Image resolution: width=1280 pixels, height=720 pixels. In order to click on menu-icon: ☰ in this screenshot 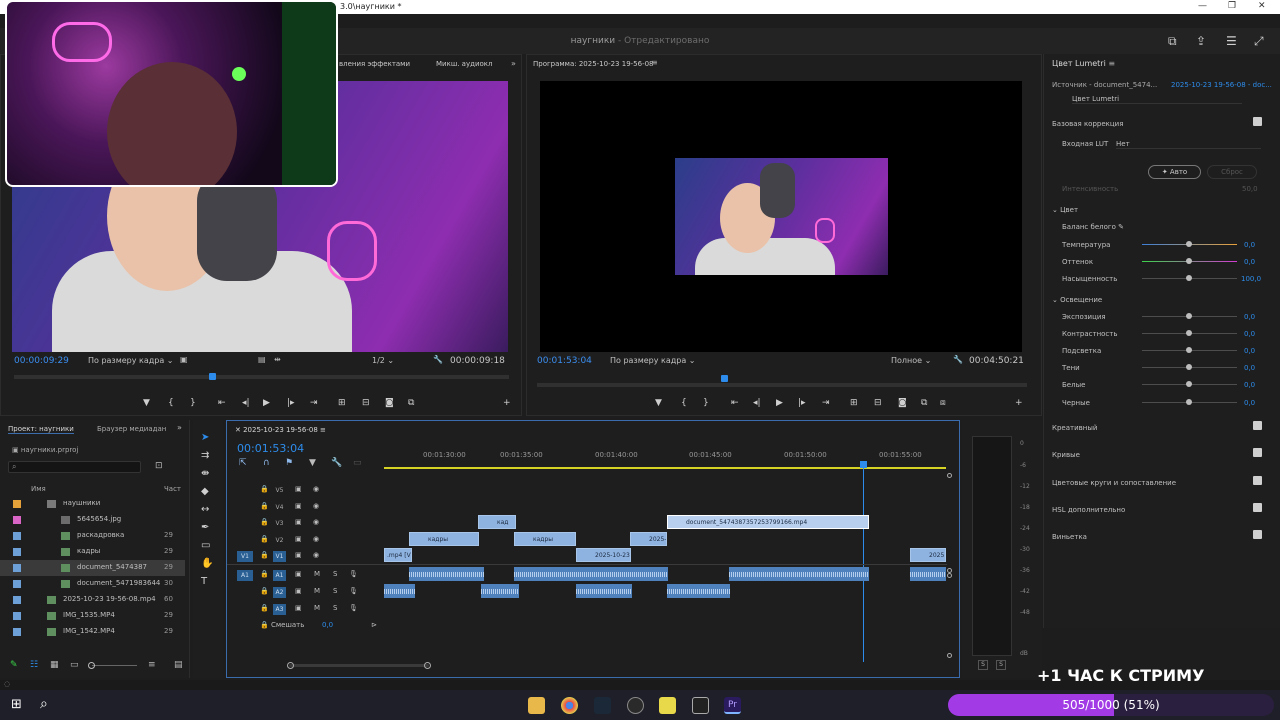, I will do `click(1231, 41)`.